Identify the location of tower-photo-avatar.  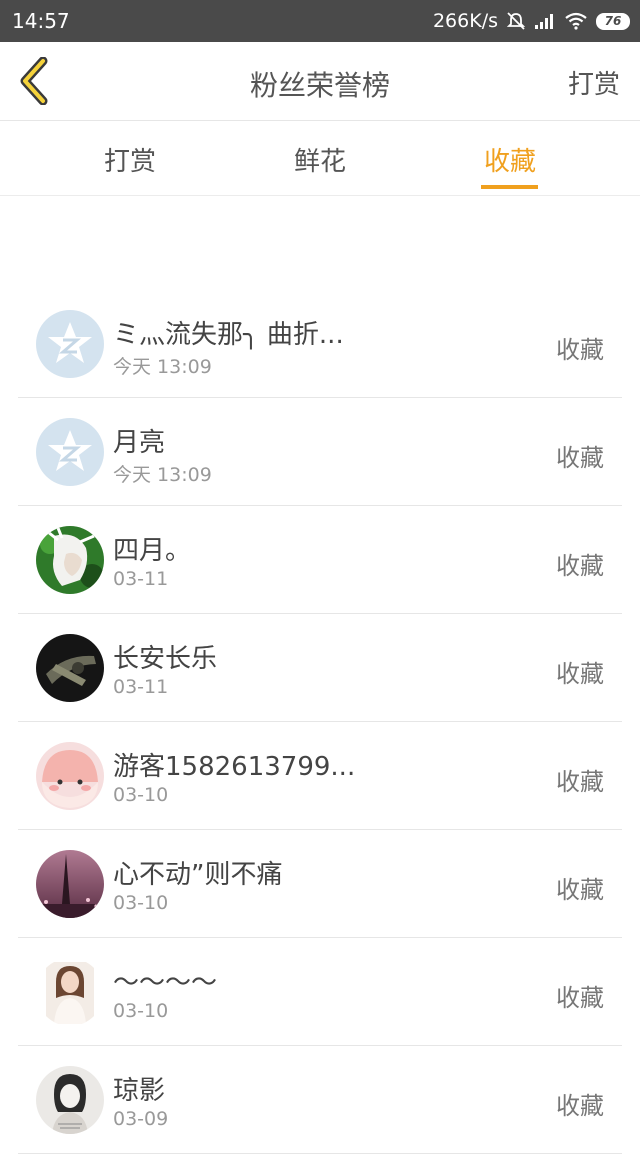
(70, 884).